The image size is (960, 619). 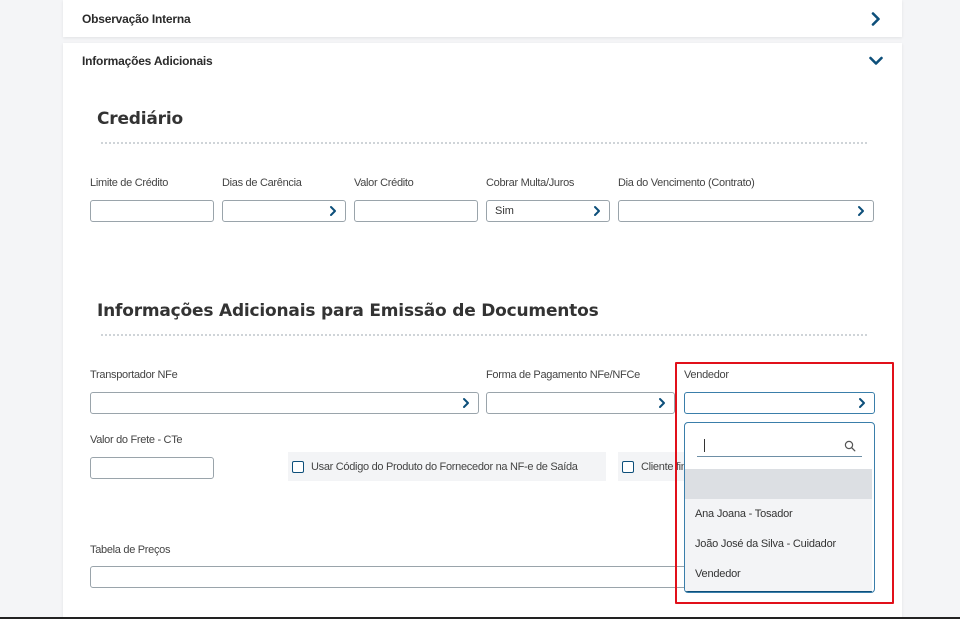 What do you see at coordinates (152, 468) in the screenshot?
I see `valor-frete-input` at bounding box center [152, 468].